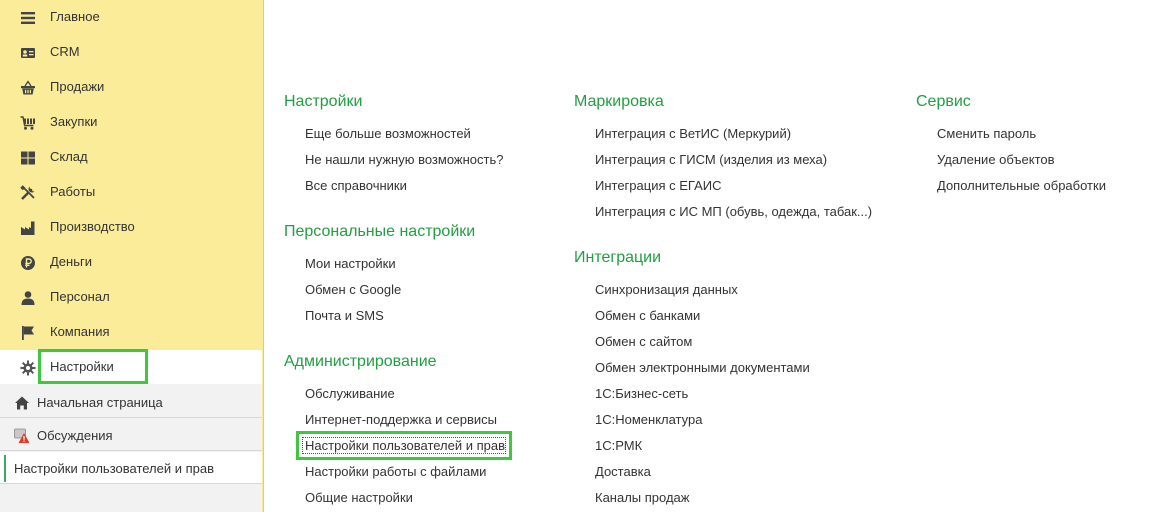 The image size is (1156, 512). What do you see at coordinates (131, 87) in the screenshot?
I see `sidebar-item-sales: Продажи` at bounding box center [131, 87].